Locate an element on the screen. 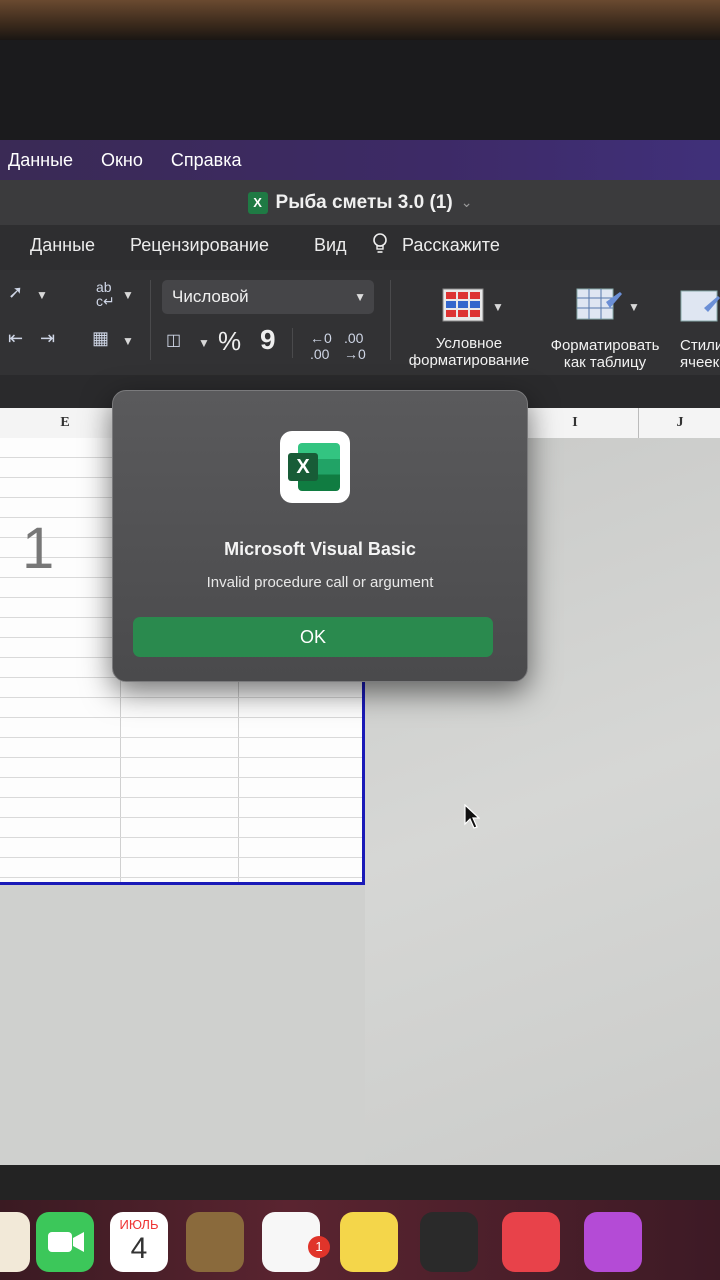 This screenshot has width=720, height=1280. apple-tv-app-icon is located at coordinates (449, 1242).